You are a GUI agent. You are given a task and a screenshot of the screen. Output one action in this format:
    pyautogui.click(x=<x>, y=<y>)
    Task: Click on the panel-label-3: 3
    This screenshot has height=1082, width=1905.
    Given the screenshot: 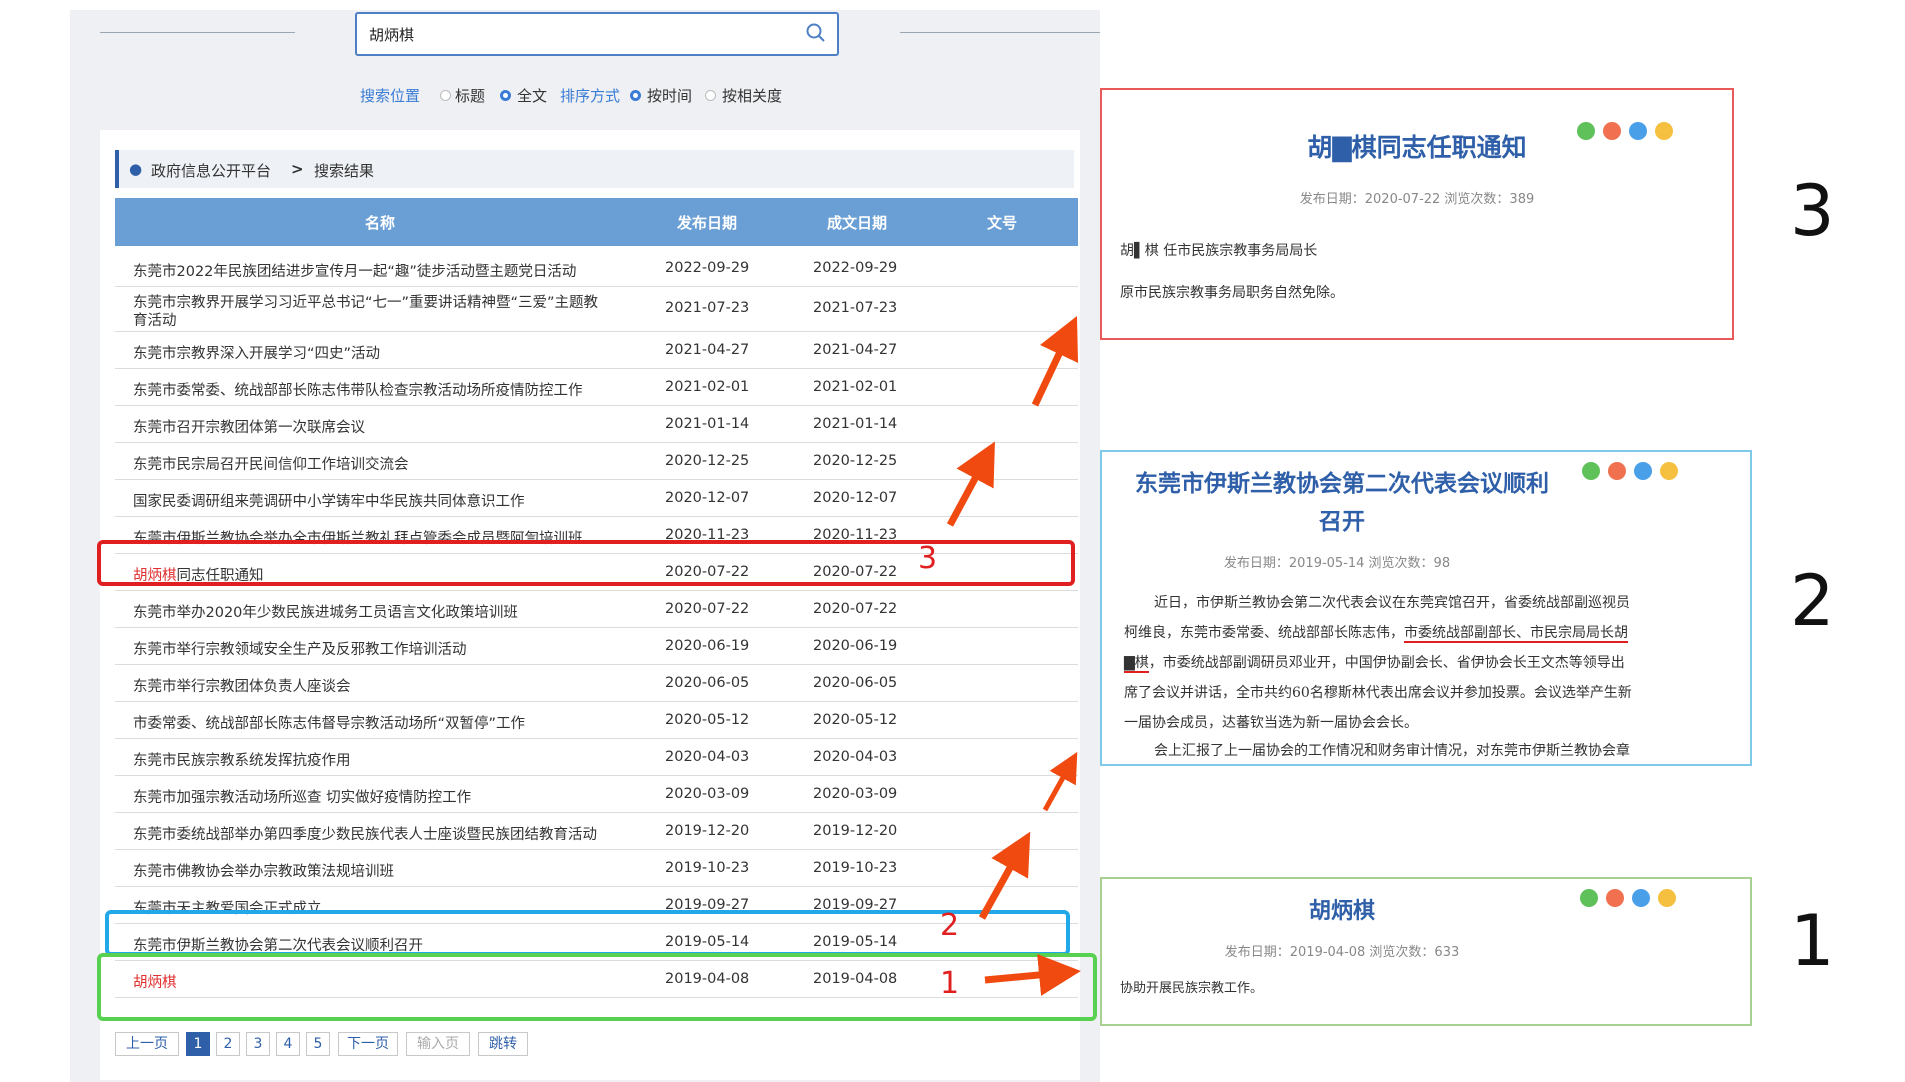 What is the action you would take?
    pyautogui.click(x=1812, y=211)
    